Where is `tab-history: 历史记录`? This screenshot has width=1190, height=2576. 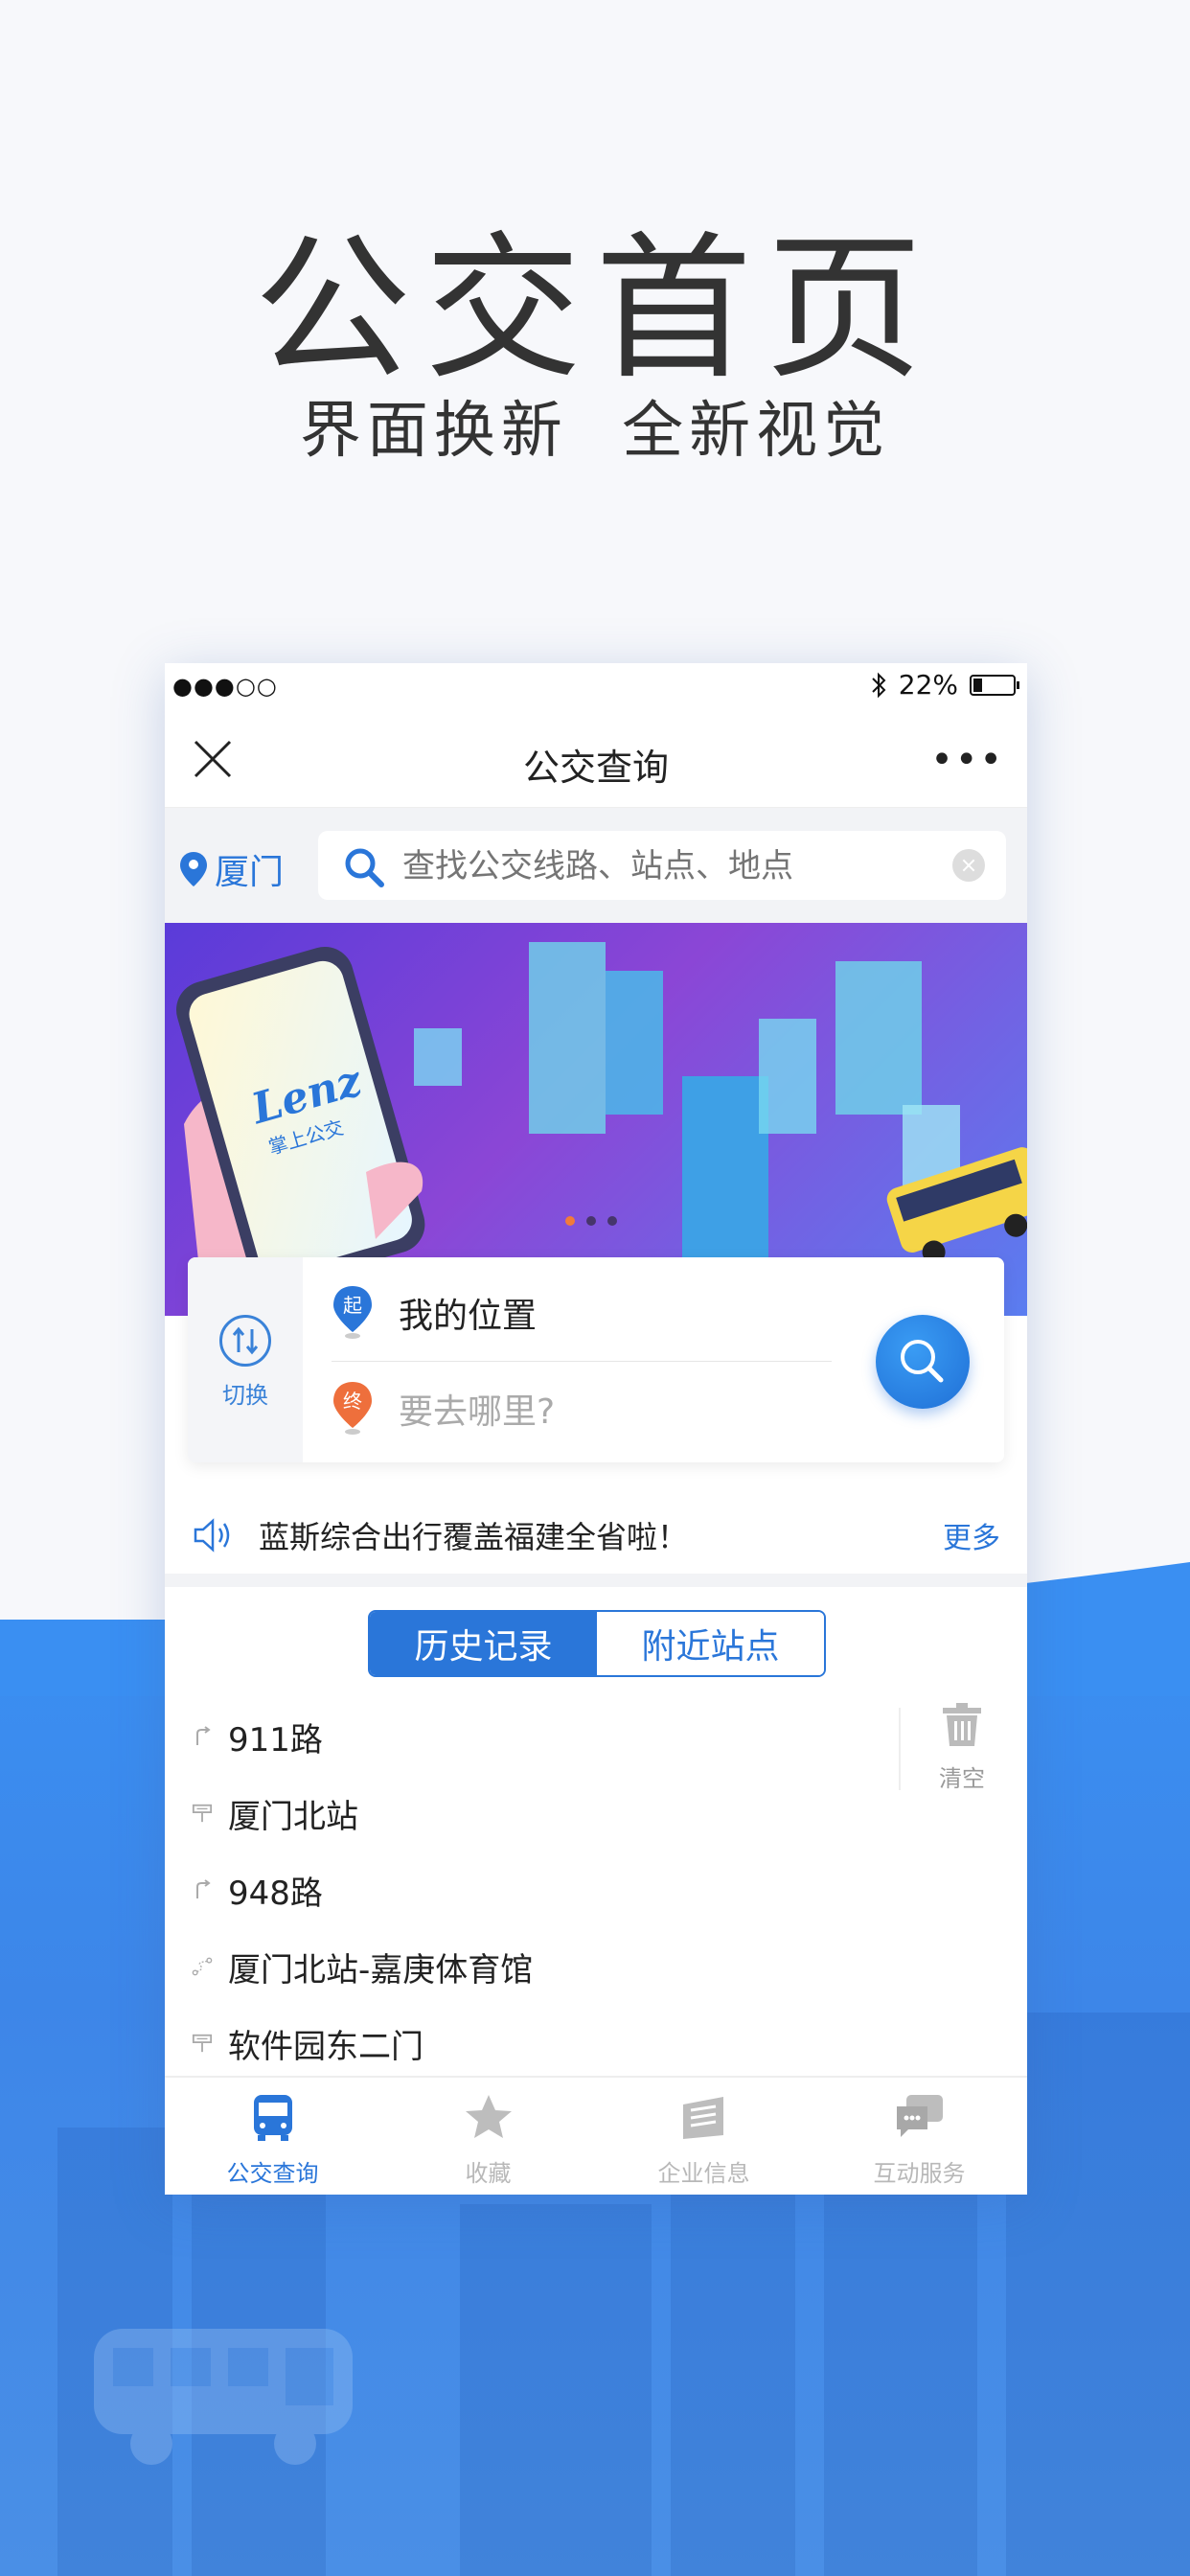
tab-history: 历史记录 is located at coordinates (484, 1644).